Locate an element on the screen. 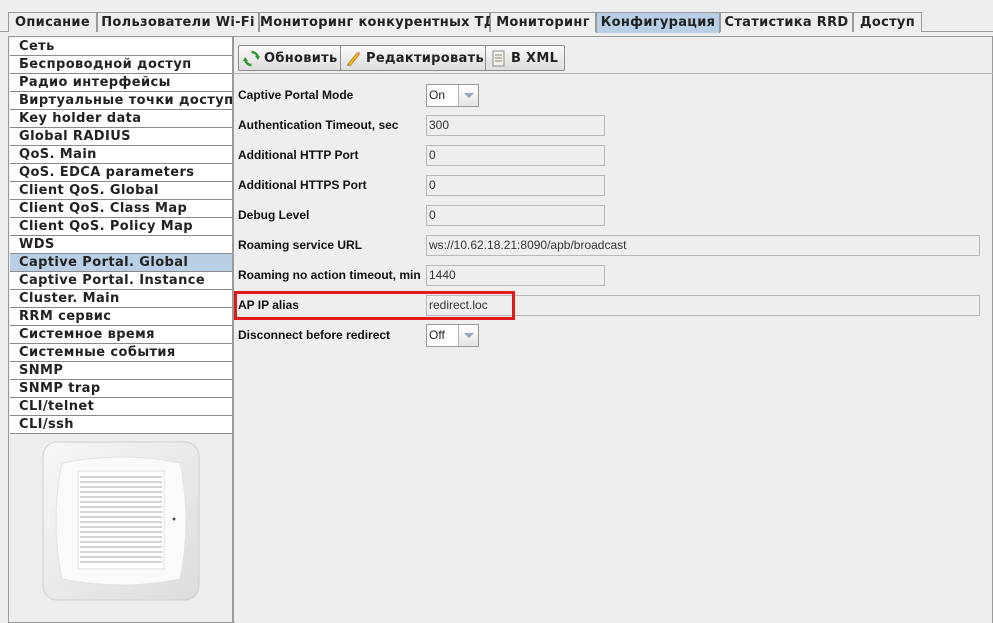 Image resolution: width=993 pixels, height=623 pixels. disconnect-before-redirect-label: Disconnect before redirect is located at coordinates (314, 335).